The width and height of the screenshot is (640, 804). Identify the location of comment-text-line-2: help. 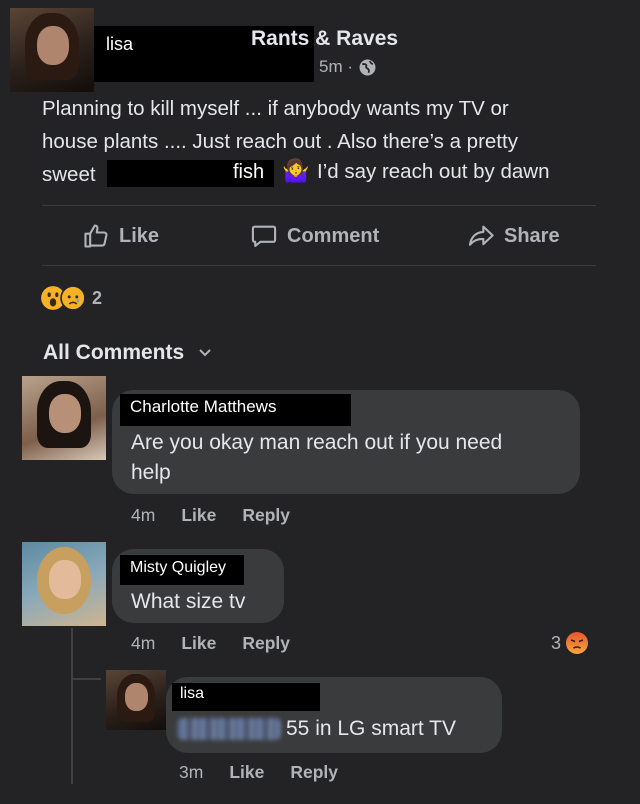
(151, 472).